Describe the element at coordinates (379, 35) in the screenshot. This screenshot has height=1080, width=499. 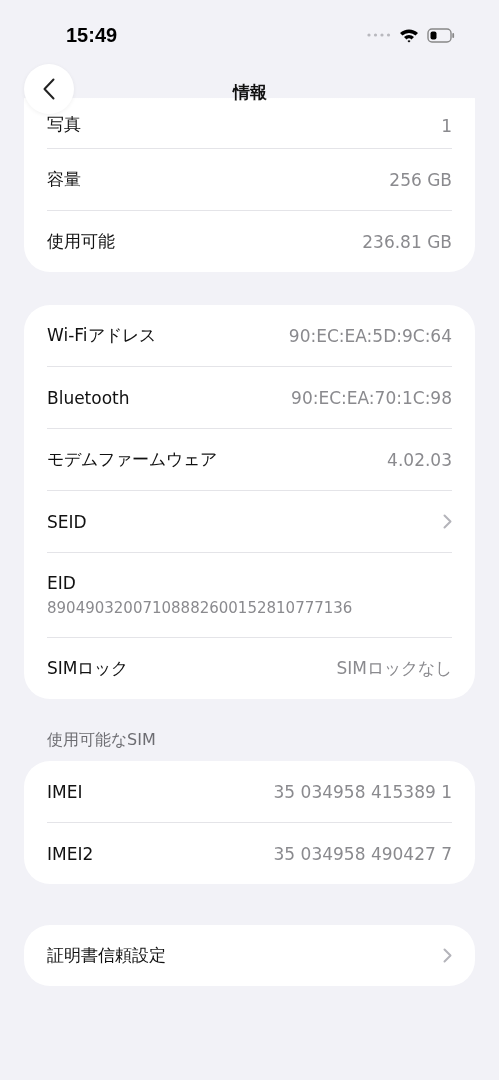
I see `signal-dots-icon` at that location.